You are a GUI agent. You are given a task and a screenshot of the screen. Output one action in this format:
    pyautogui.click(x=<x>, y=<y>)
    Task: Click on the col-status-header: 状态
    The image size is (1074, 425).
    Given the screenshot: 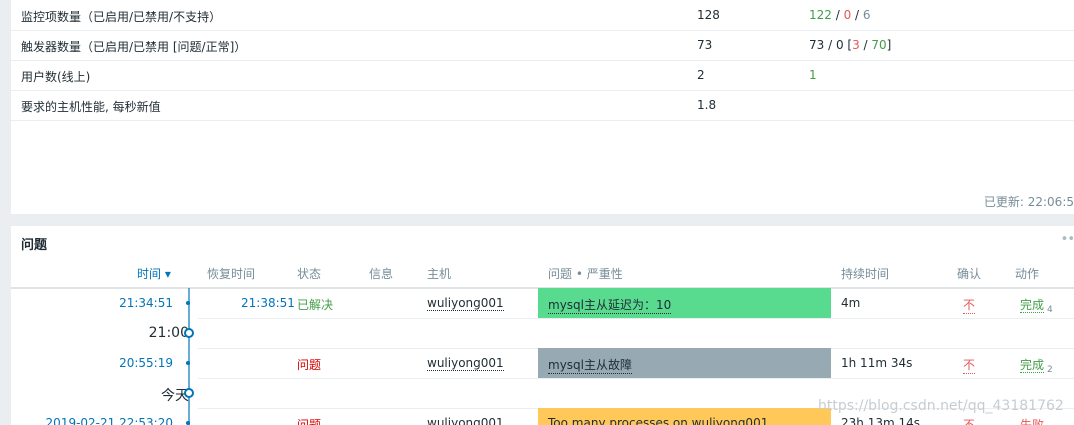 What is the action you would take?
    pyautogui.click(x=309, y=274)
    